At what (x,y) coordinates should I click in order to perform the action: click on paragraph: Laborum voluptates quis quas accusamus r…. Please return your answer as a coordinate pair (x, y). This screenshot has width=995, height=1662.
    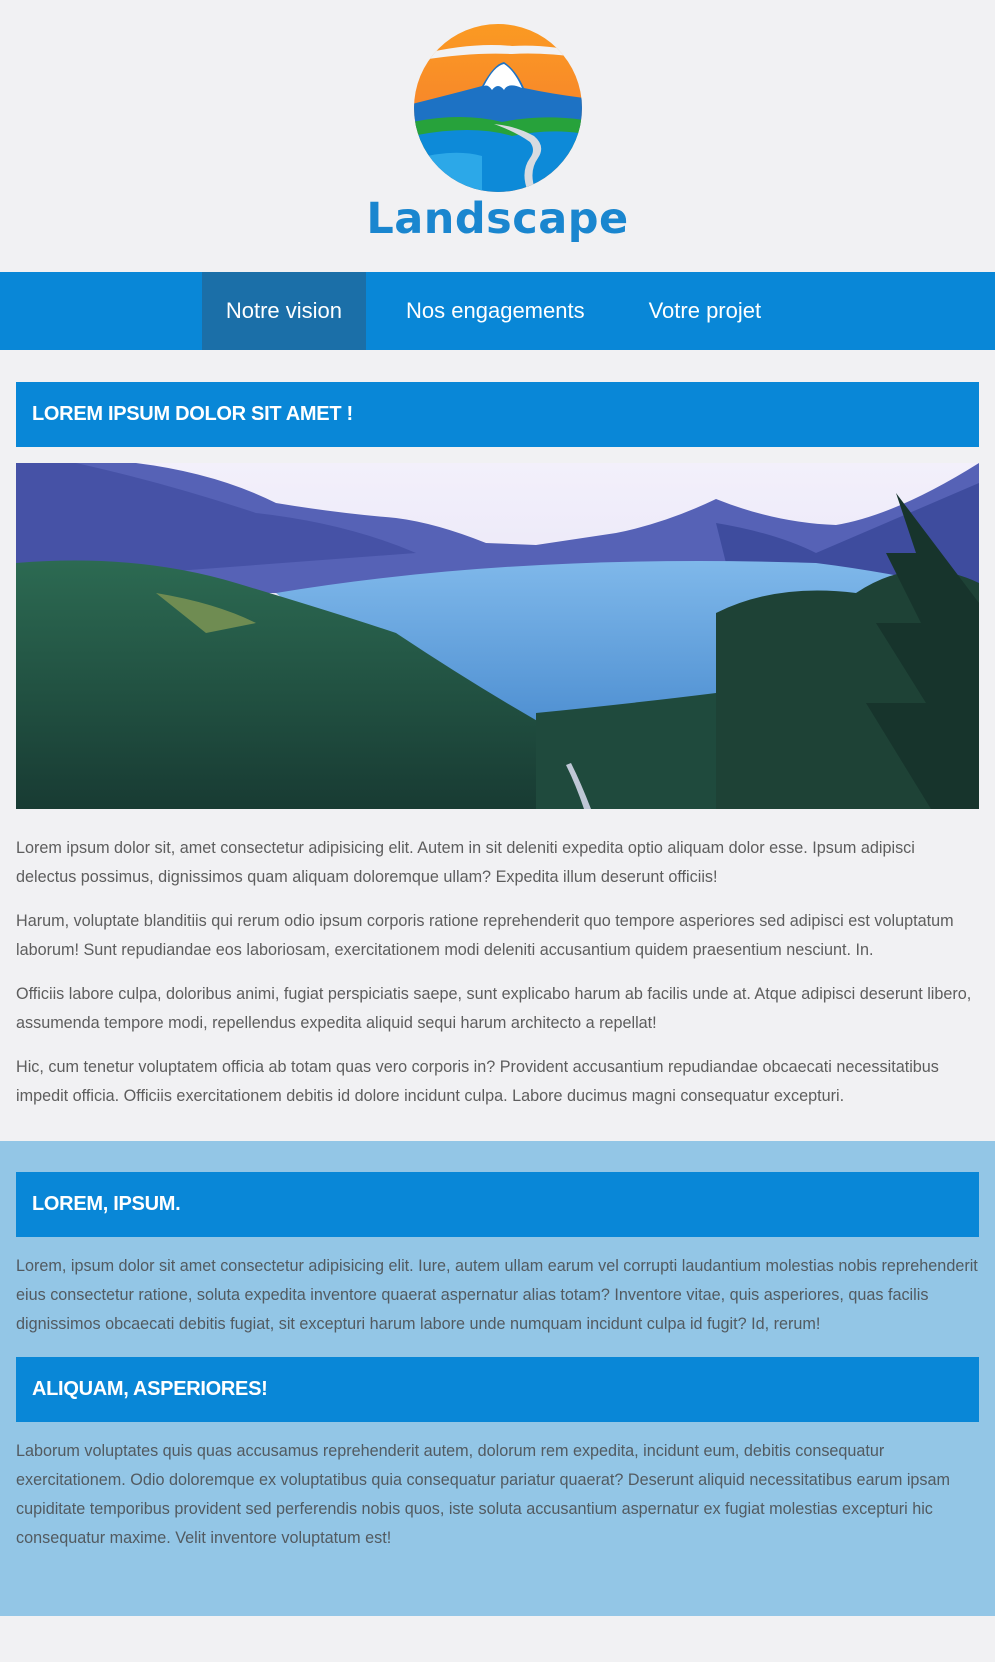
    Looking at the image, I should click on (483, 1494).